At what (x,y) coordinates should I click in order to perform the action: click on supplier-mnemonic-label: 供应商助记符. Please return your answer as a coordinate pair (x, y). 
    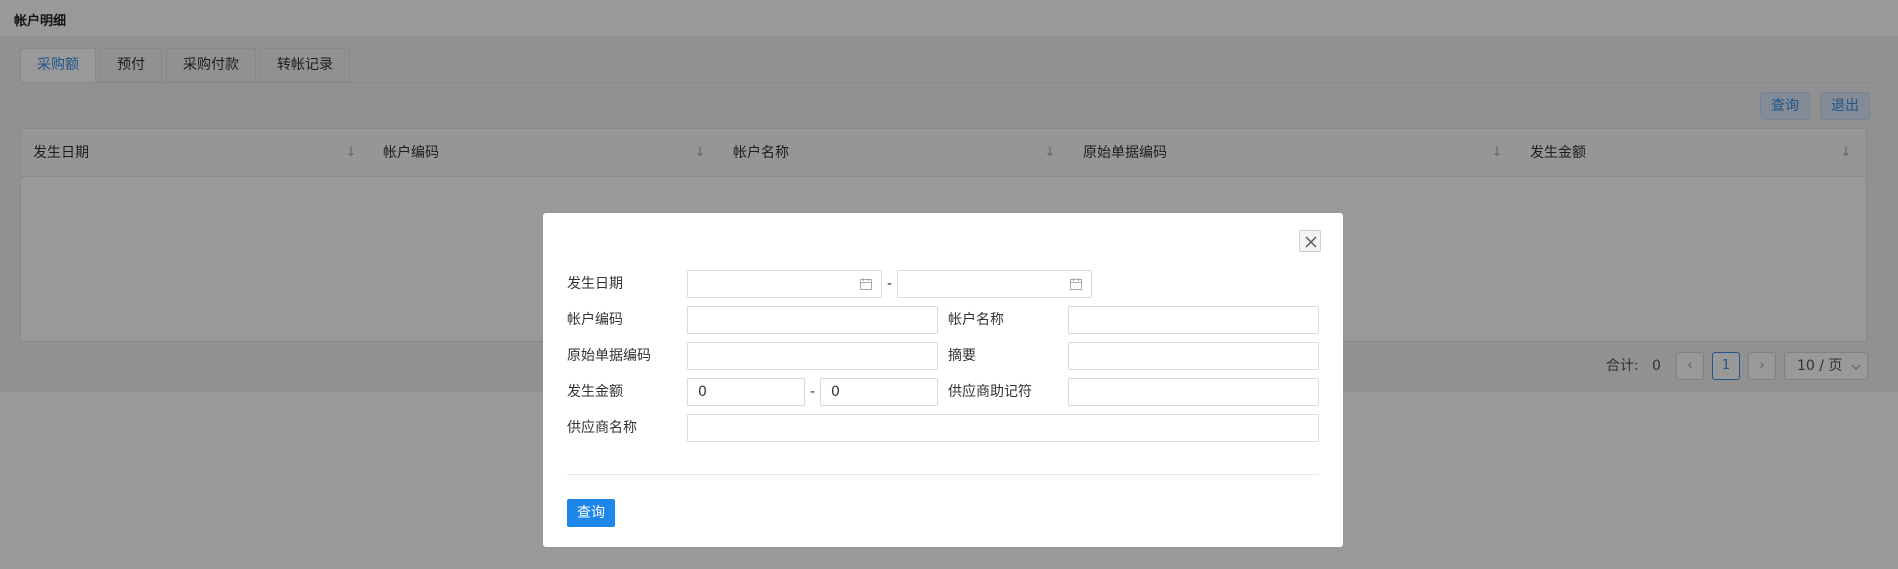
    Looking at the image, I should click on (990, 392).